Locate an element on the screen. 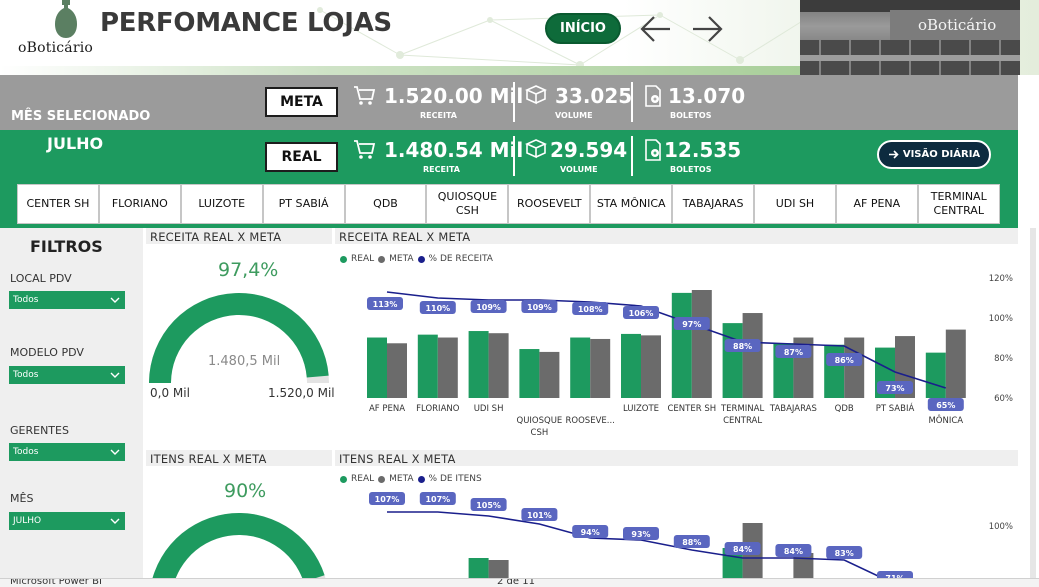 This screenshot has height=587, width=1039. mes-selecionado-value: JULHO is located at coordinates (75, 143).